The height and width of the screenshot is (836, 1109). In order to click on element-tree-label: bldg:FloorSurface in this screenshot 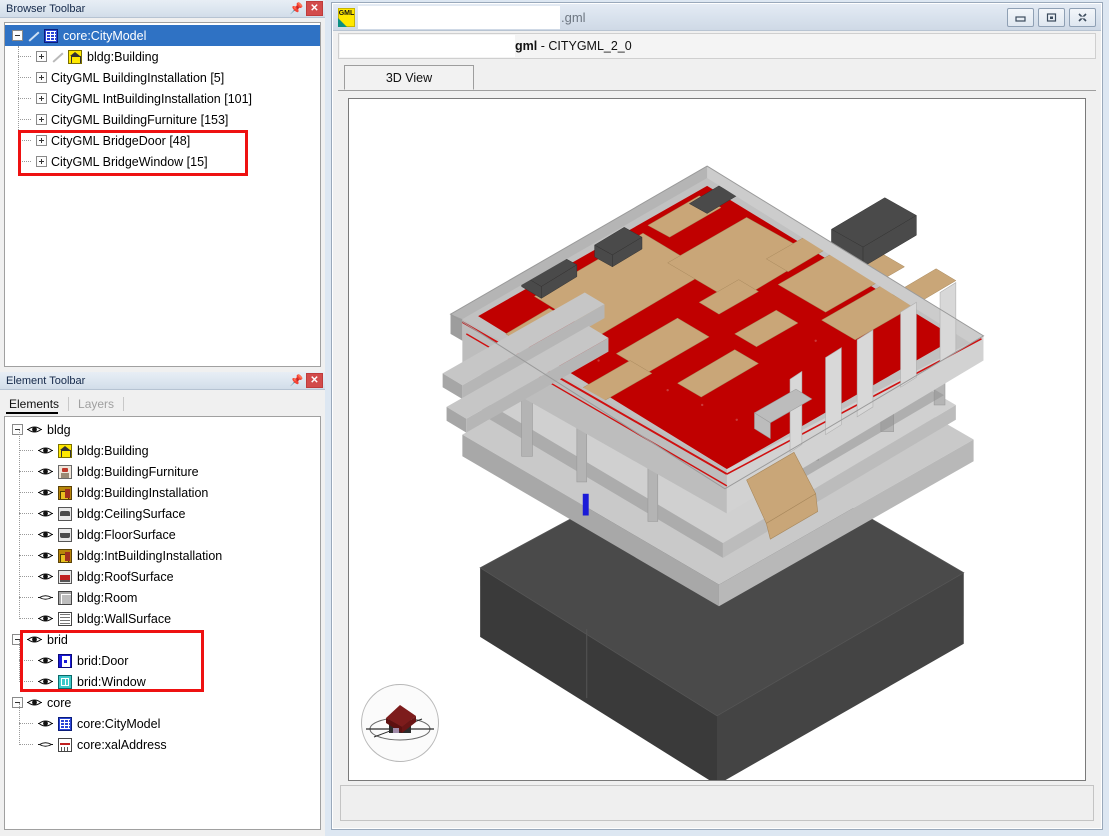, I will do `click(126, 534)`.